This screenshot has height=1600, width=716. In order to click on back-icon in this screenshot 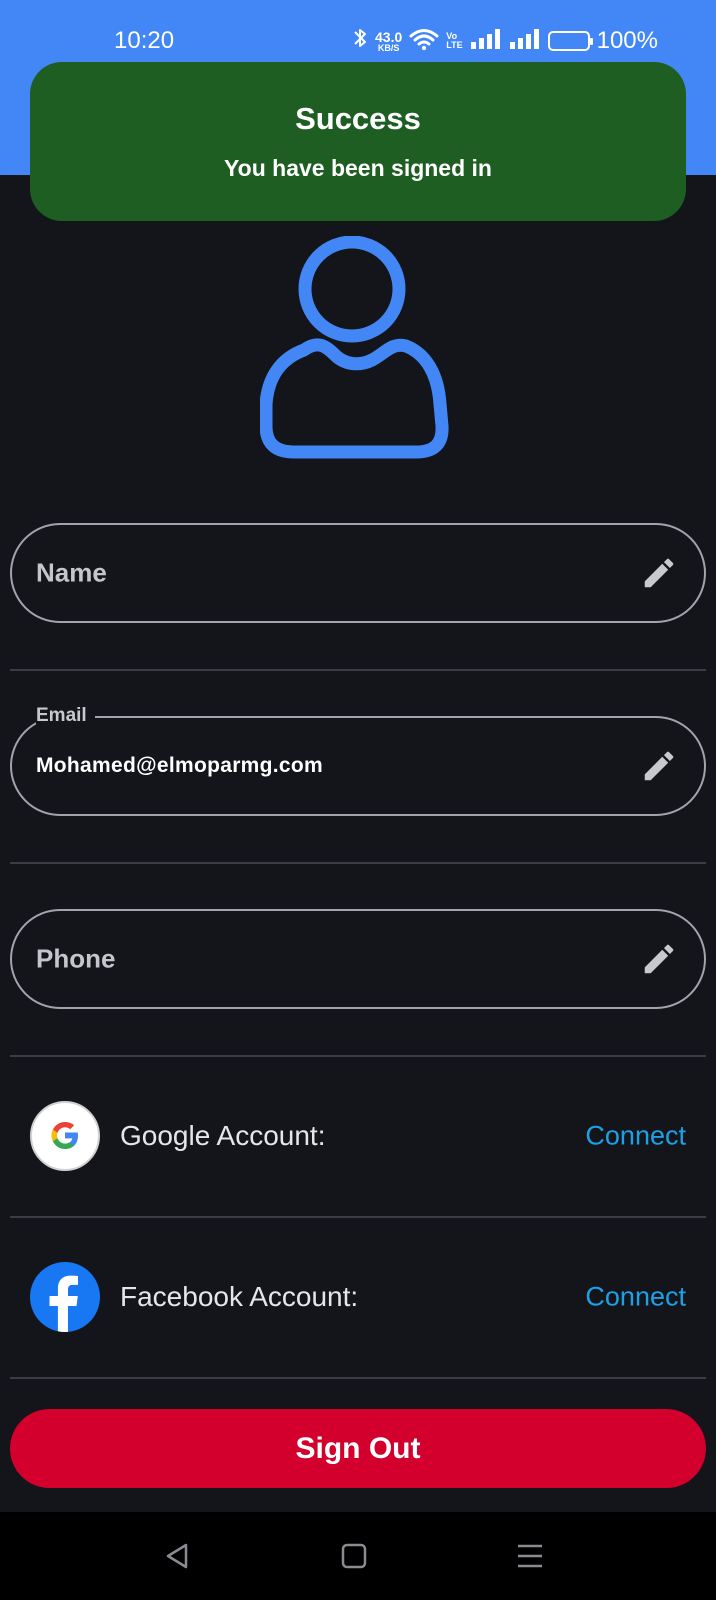, I will do `click(178, 1556)`.